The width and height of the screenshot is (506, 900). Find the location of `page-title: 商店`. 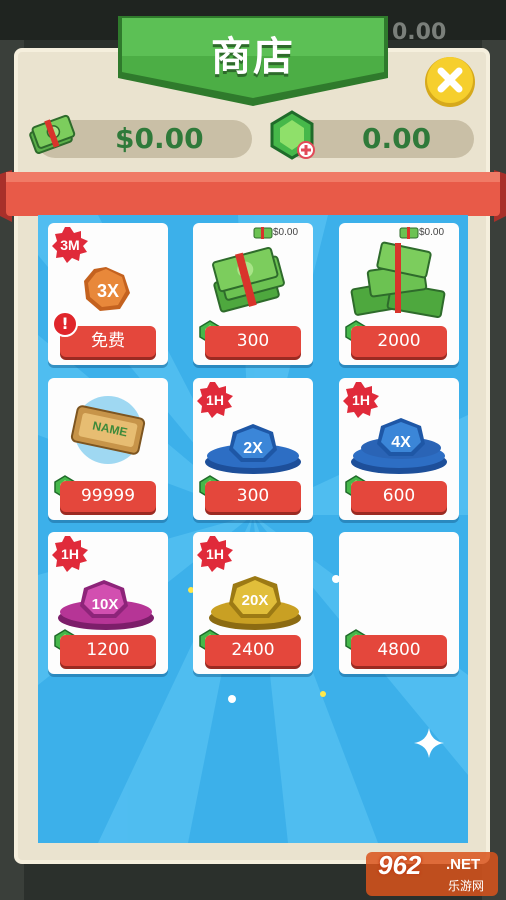

page-title: 商店 is located at coordinates (253, 57).